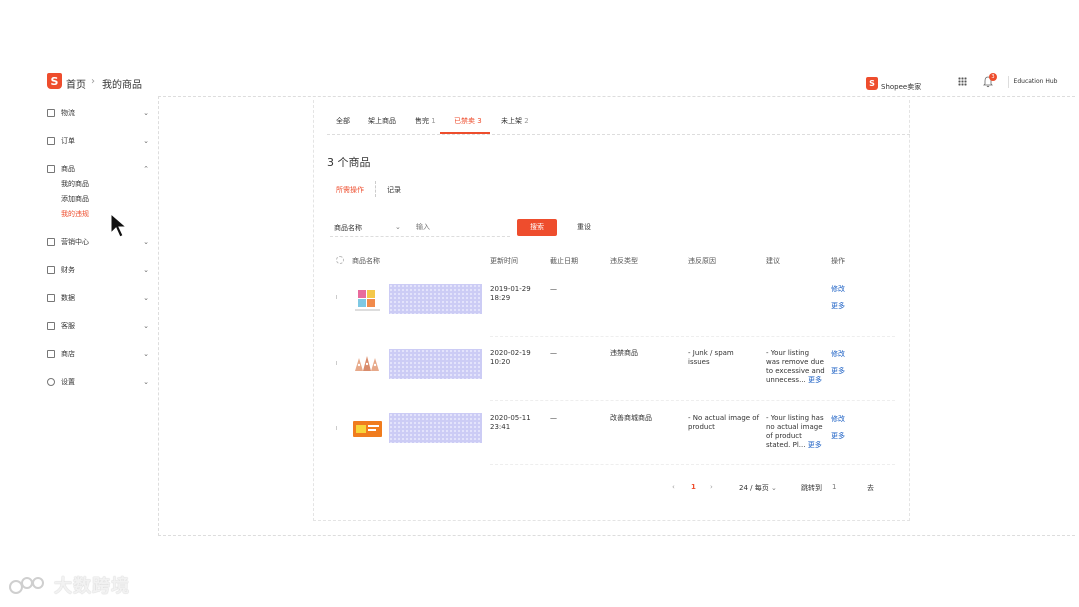 This screenshot has width=1079, height=607. I want to click on product-count-title: 3 个商品, so click(349, 162).